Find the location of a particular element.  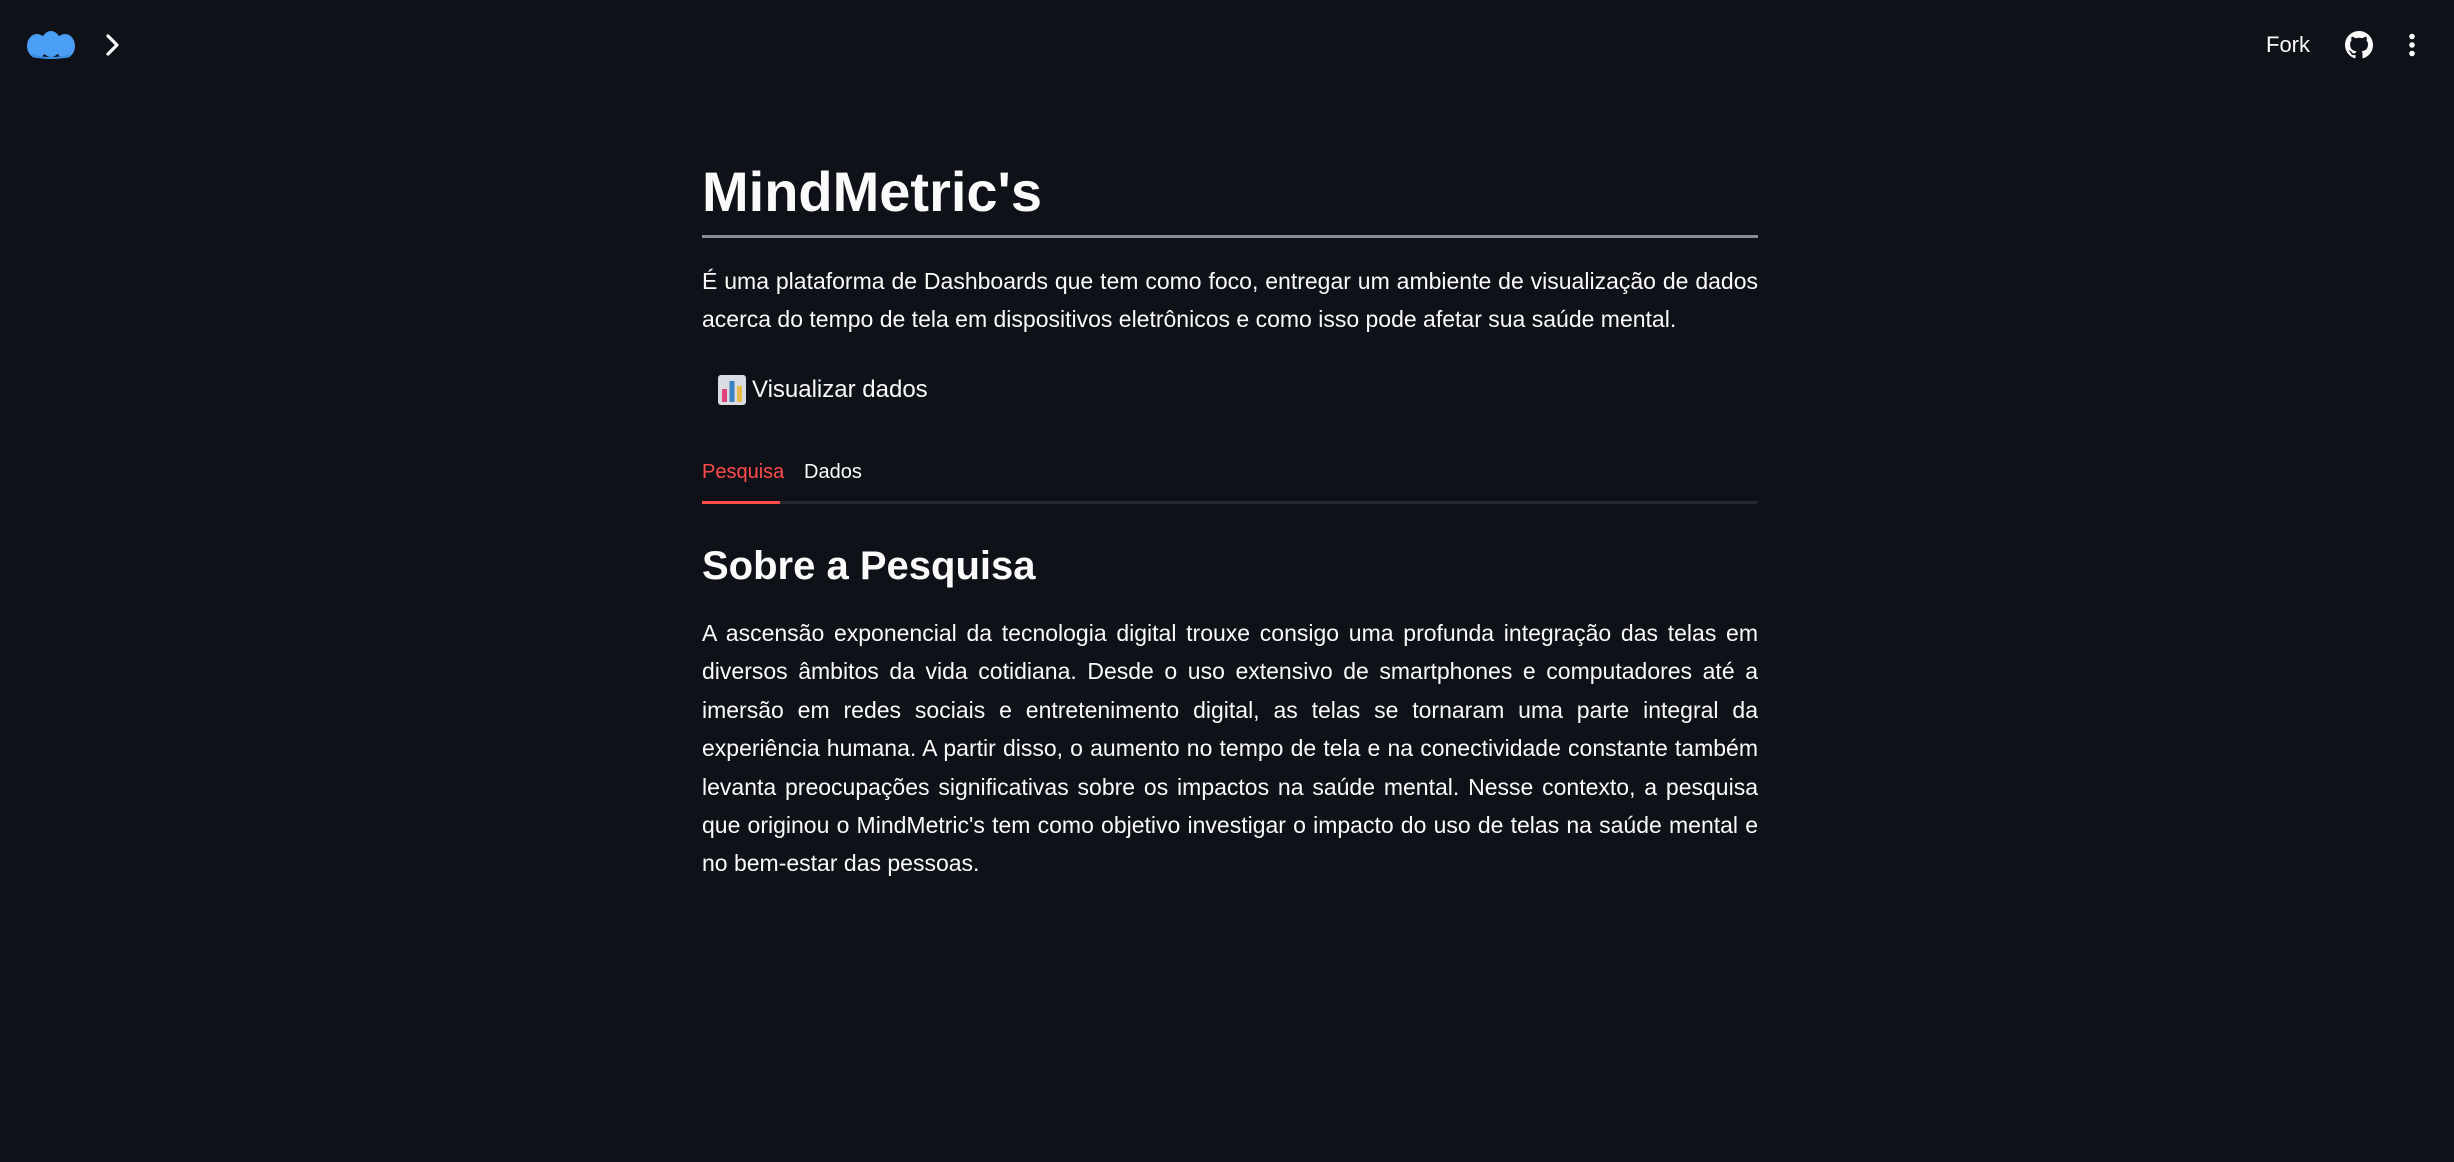

github-icon is located at coordinates (2359, 45).